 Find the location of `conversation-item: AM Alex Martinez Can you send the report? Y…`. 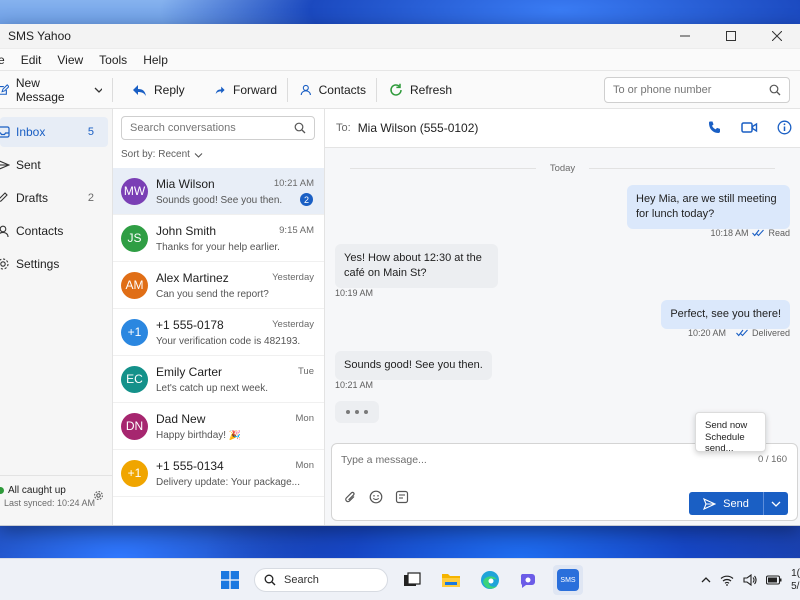

conversation-item: AM Alex Martinez Can you send the report? Y… is located at coordinates (218, 285).